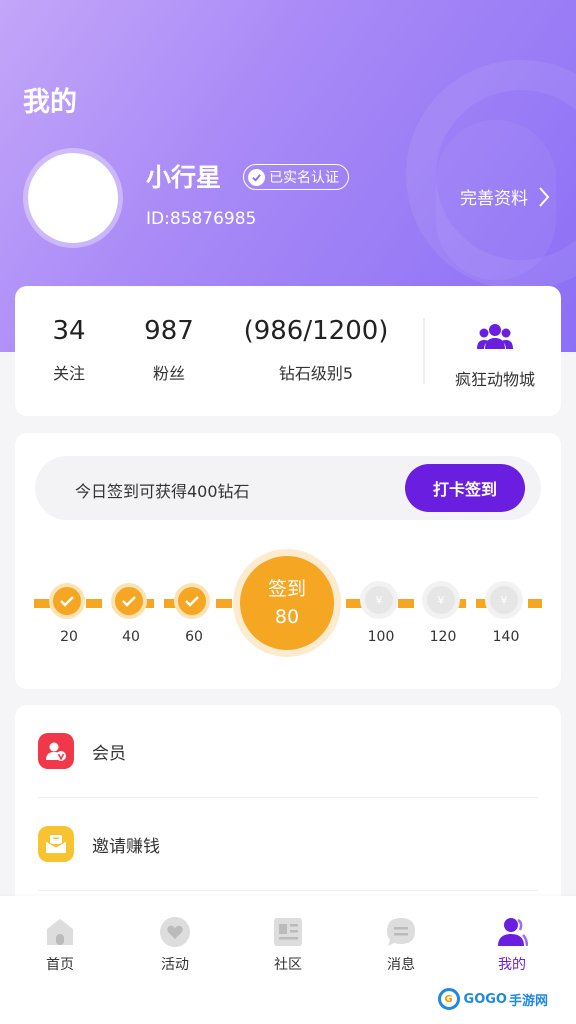  What do you see at coordinates (56, 751) in the screenshot?
I see `member-icon` at bounding box center [56, 751].